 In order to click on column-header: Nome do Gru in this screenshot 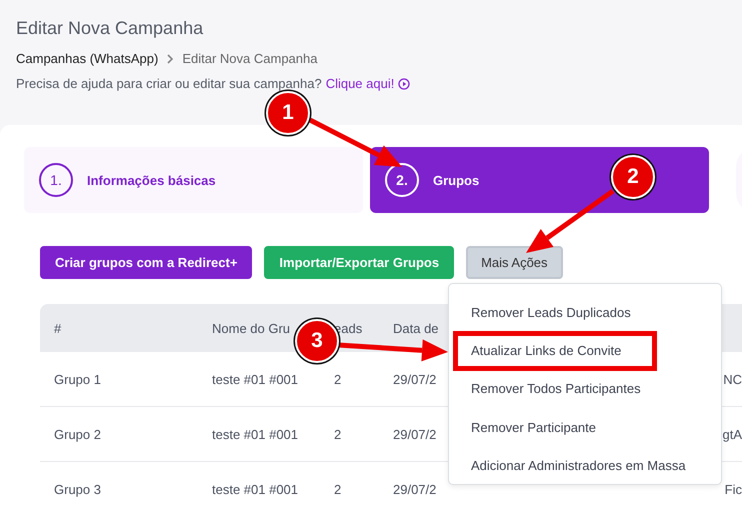, I will do `click(250, 328)`.